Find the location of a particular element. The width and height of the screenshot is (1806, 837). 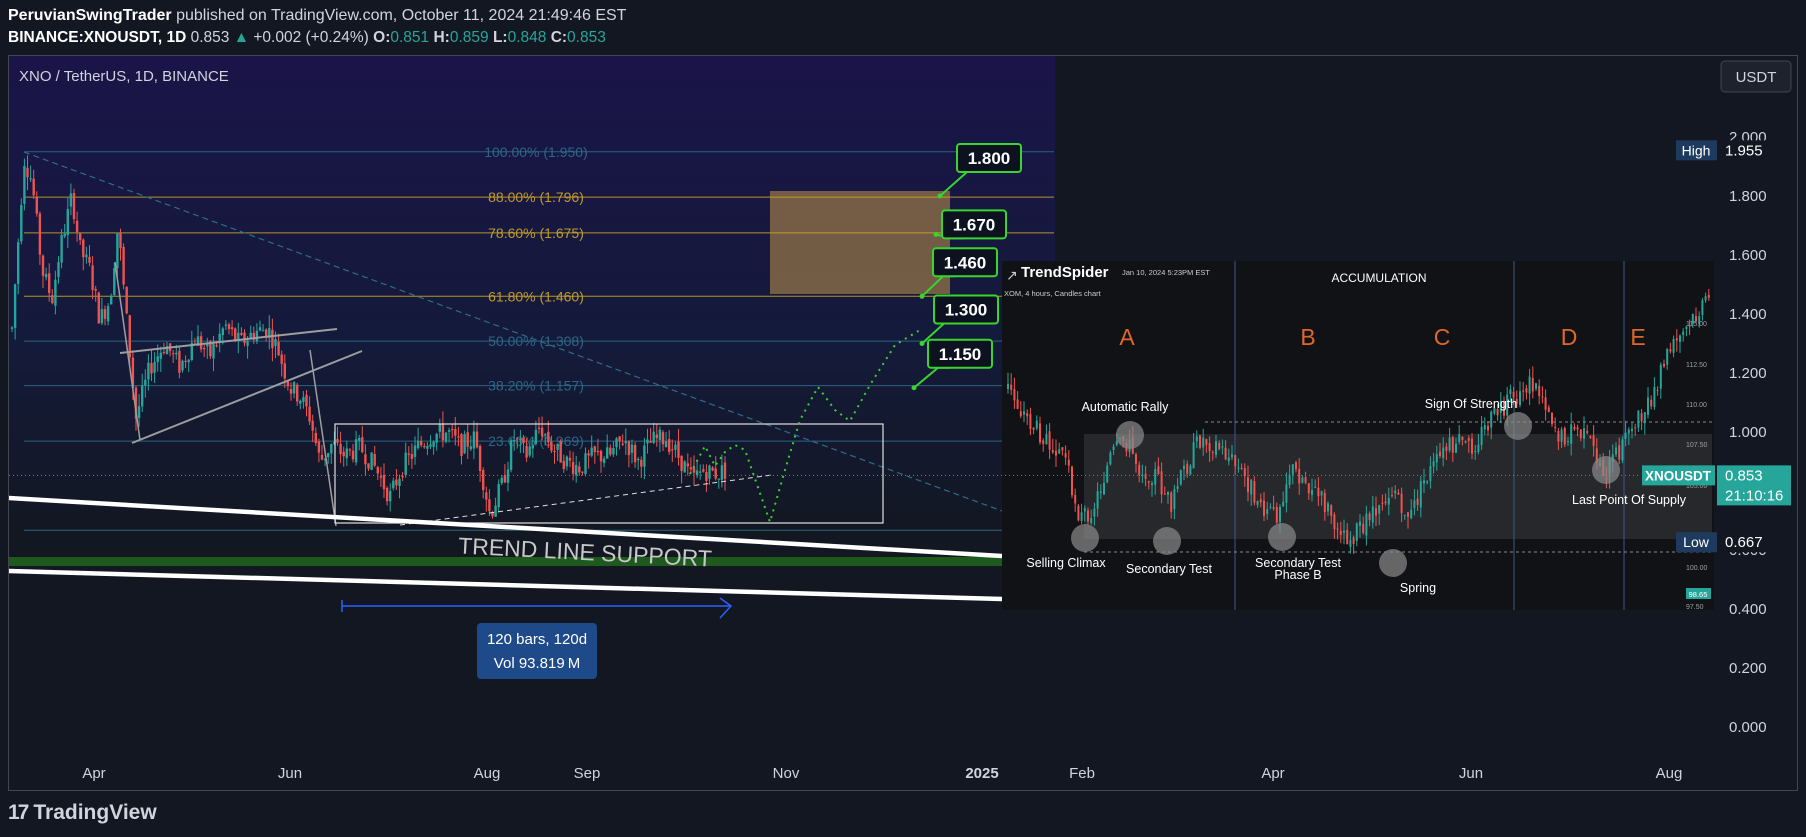

inset-scale-label: 110.00 is located at coordinates (1696, 405).